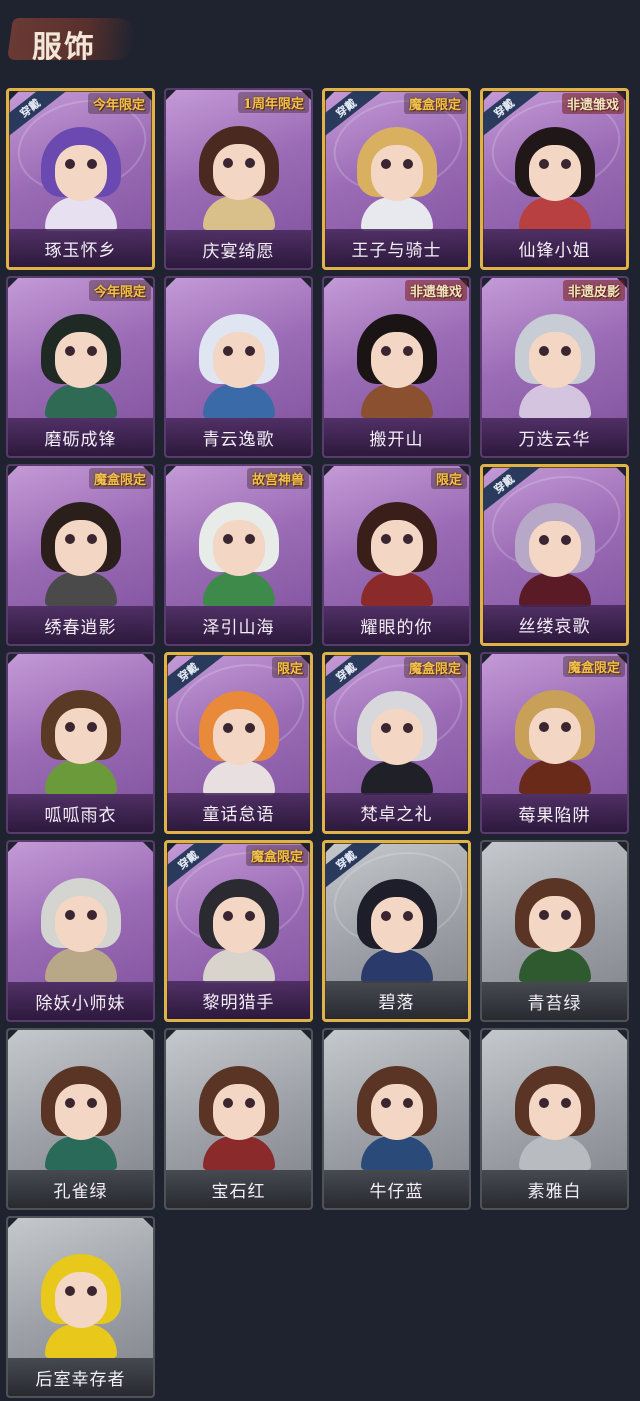 Image resolution: width=640 pixels, height=1401 pixels. Describe the element at coordinates (396, 250) in the screenshot. I see `outfit-name: 王子与骑士` at that location.